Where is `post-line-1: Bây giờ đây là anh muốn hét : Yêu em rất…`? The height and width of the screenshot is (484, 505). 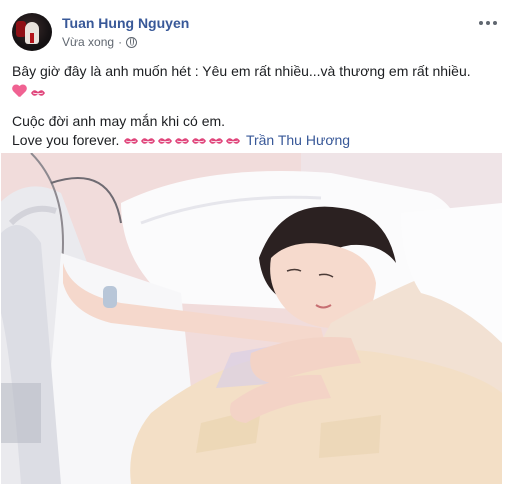 post-line-1: Bây giờ đây là anh muốn hét : Yêu em rất… is located at coordinates (241, 71).